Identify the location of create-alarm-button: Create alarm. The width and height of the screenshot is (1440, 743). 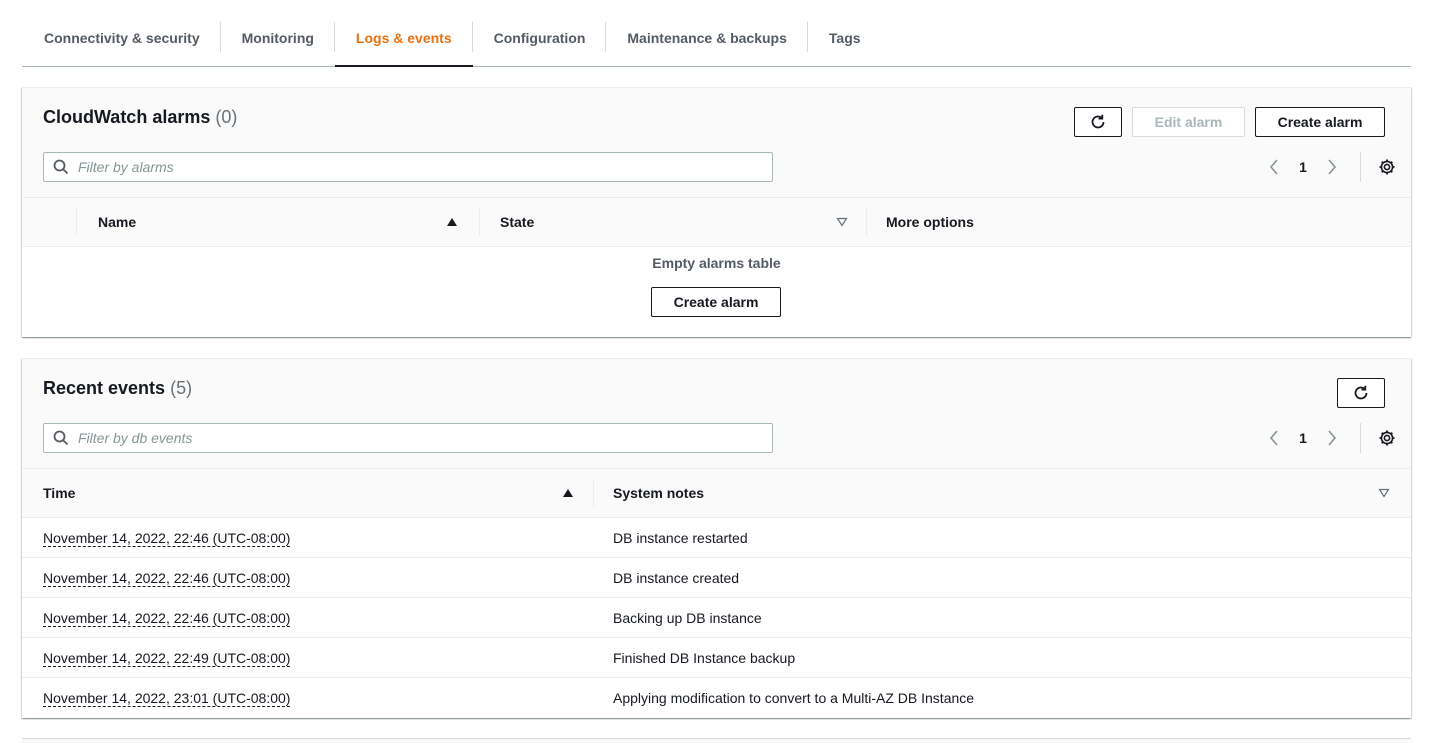
(1320, 122).